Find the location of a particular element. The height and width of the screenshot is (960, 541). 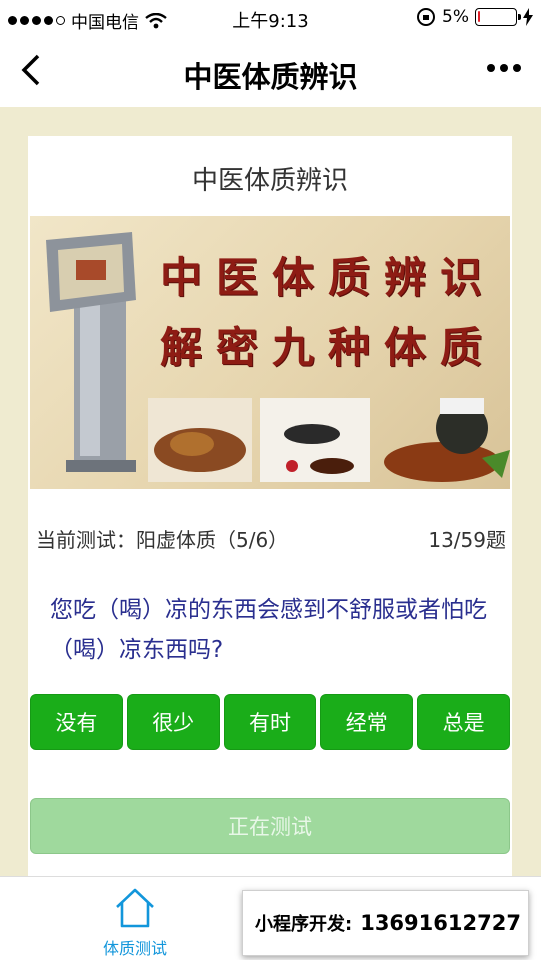

tab-constitution-test: 体质测试 is located at coordinates (135, 923).